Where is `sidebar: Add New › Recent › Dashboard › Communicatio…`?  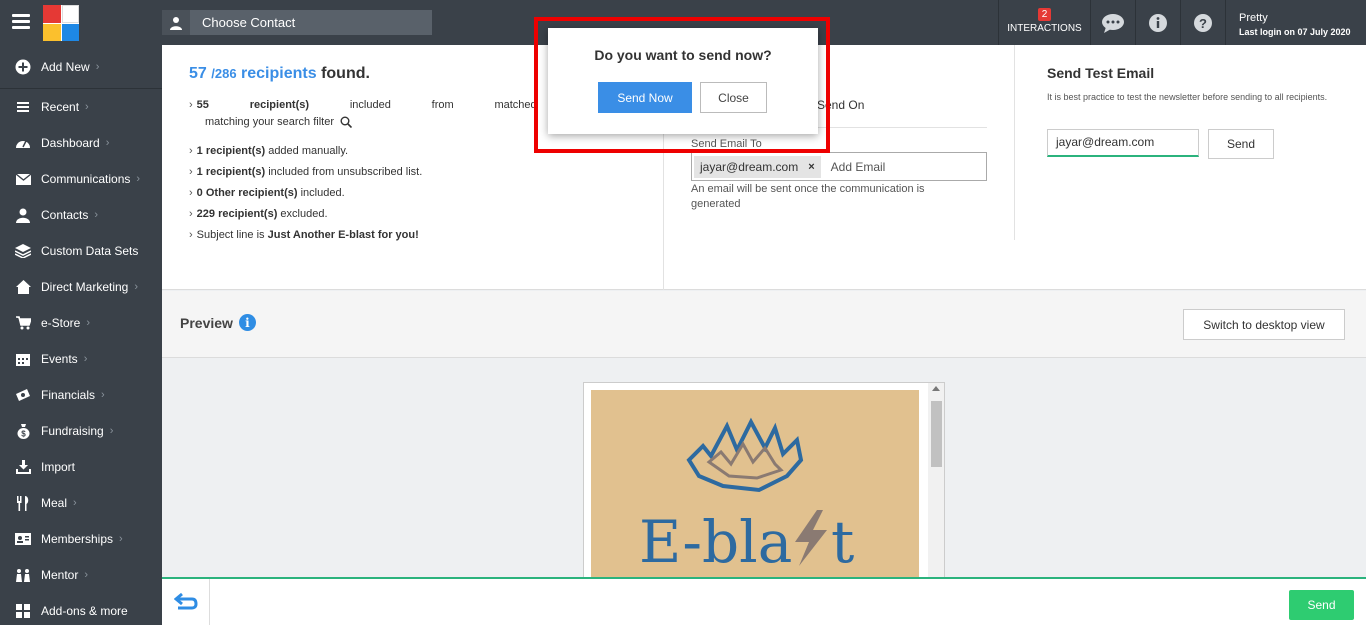
sidebar: Add New › Recent › Dashboard › Communicatio… is located at coordinates (81, 335).